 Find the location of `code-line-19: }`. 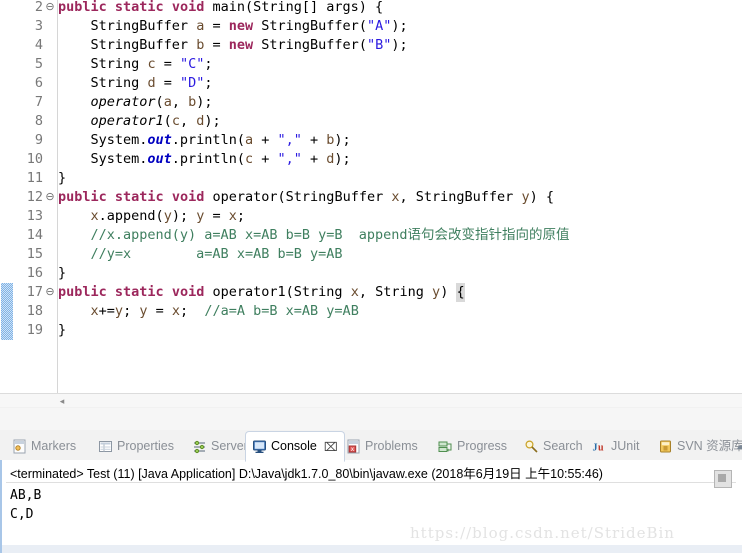

code-line-19: } is located at coordinates (62, 330).